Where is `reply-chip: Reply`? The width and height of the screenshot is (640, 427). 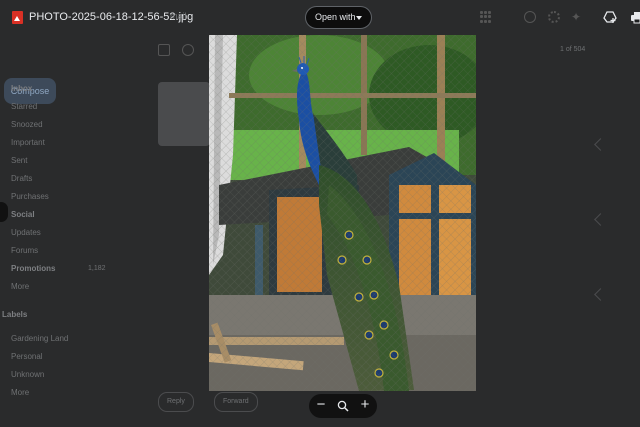 reply-chip: Reply is located at coordinates (176, 402).